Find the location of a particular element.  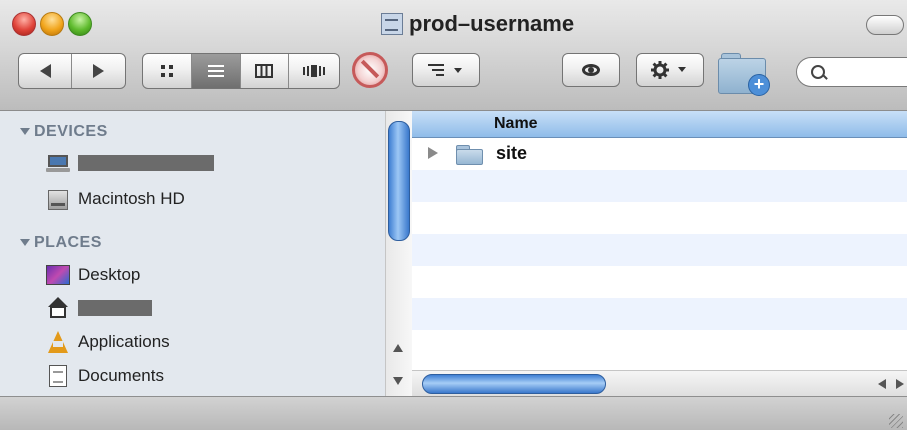

window-title: prod–username is located at coordinates (477, 24).